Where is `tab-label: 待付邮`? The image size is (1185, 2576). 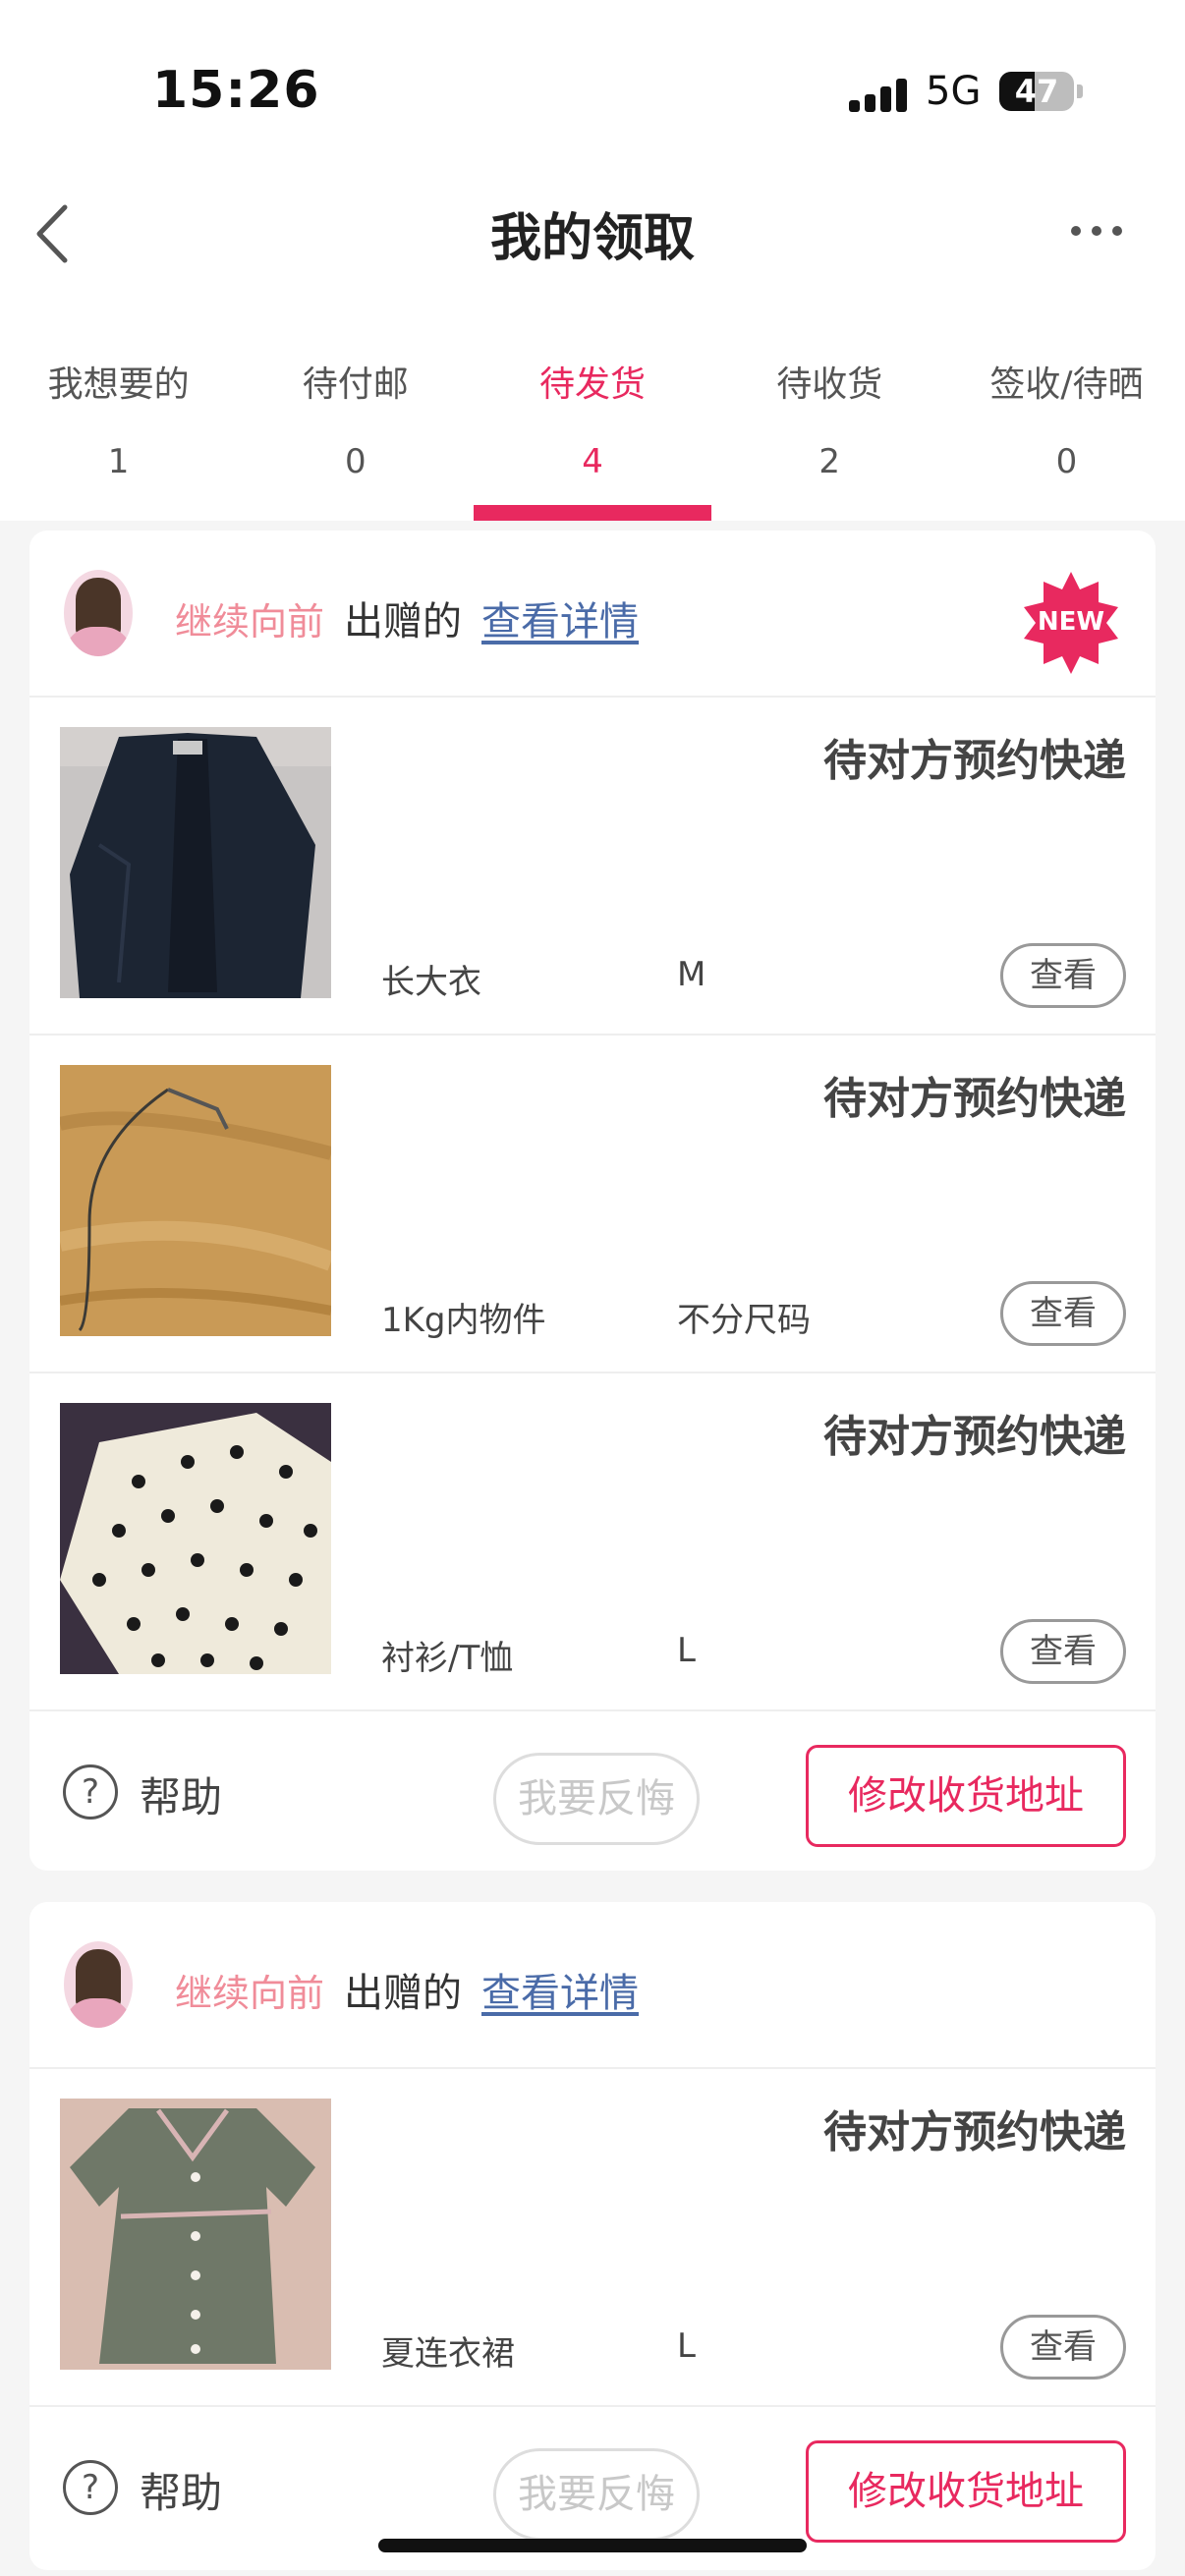
tab-label: 待付邮 is located at coordinates (355, 384).